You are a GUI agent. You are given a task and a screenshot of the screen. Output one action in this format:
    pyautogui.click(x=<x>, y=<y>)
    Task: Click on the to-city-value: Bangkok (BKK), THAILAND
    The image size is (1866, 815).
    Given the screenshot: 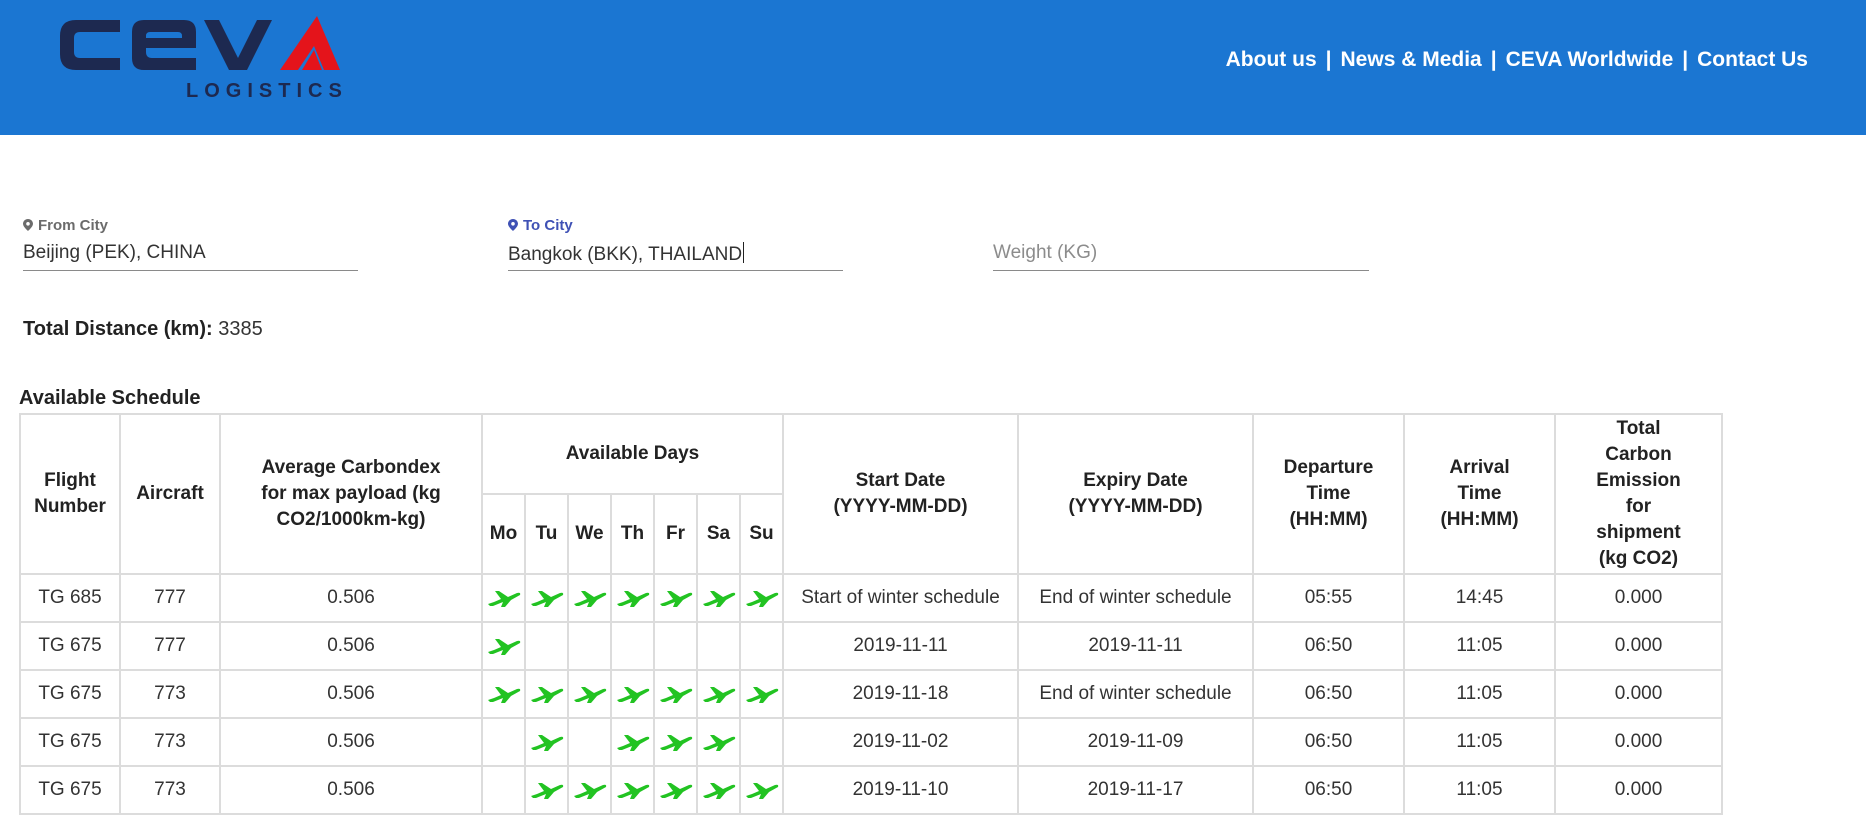 What is the action you would take?
    pyautogui.click(x=625, y=254)
    